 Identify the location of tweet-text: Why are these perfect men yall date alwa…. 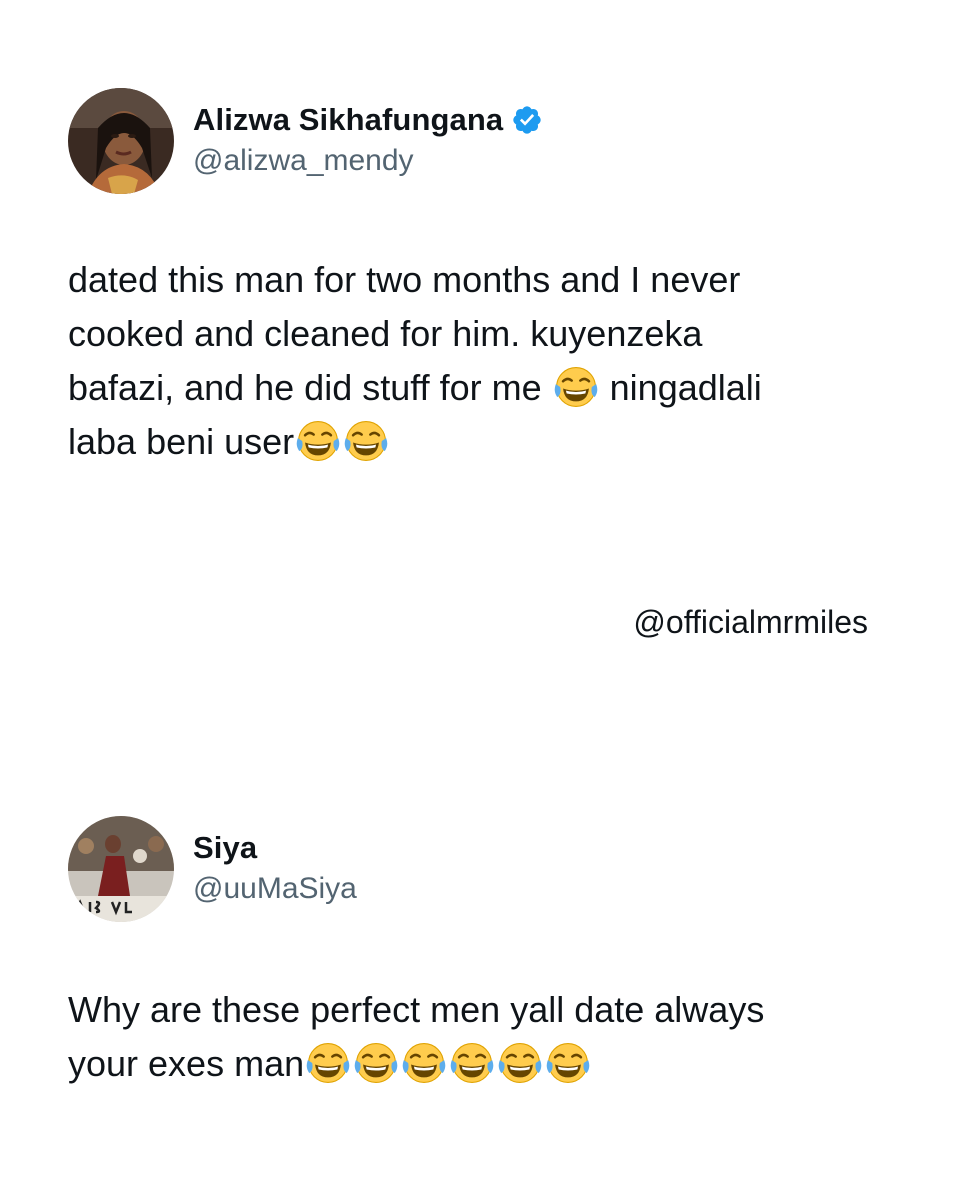
(478, 1037).